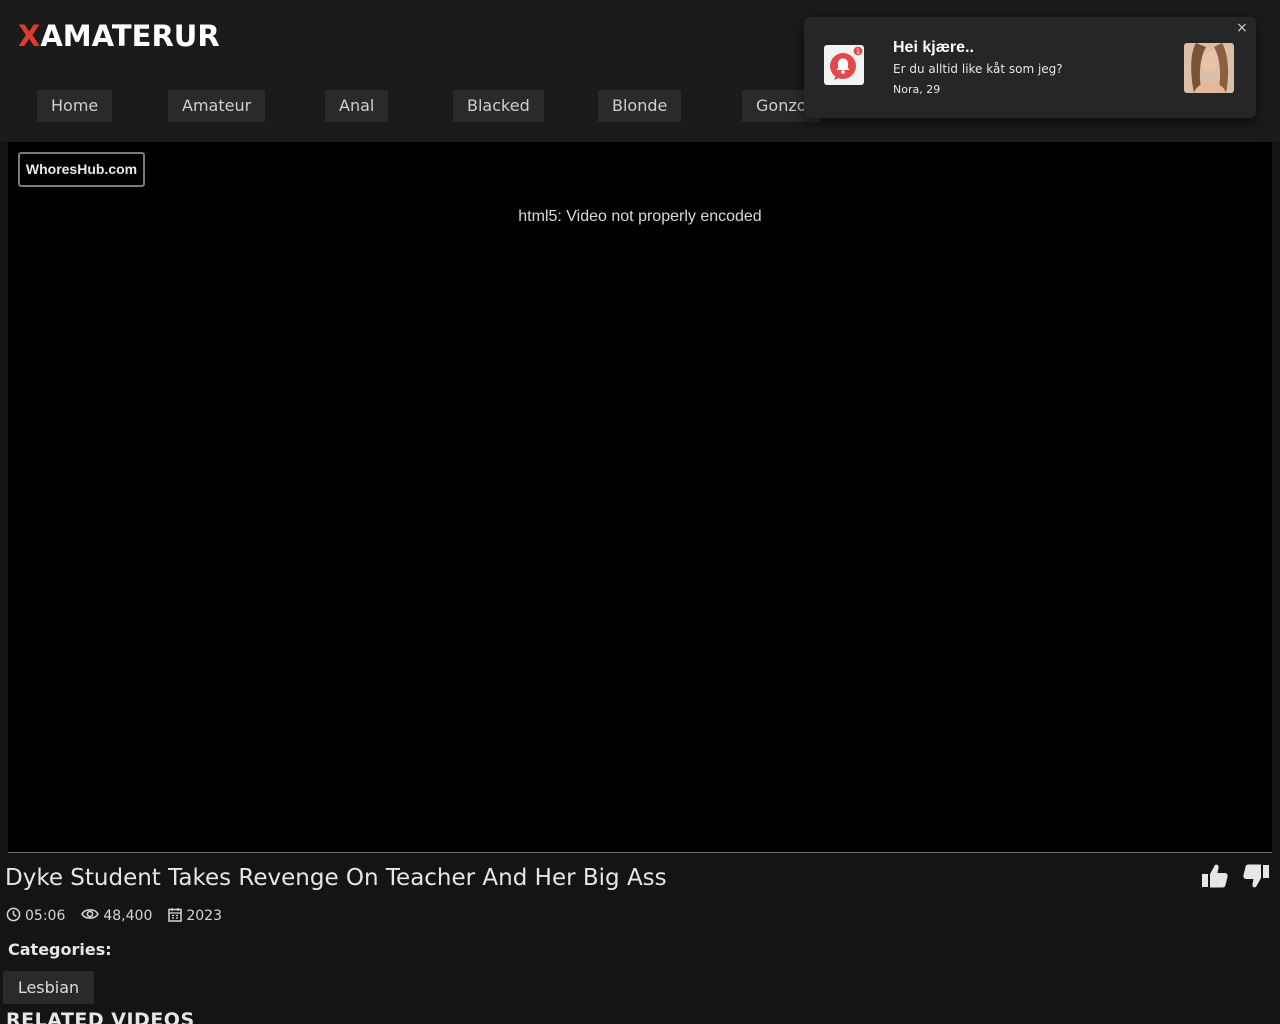  I want to click on site-logo: X AMATERUR, so click(119, 36).